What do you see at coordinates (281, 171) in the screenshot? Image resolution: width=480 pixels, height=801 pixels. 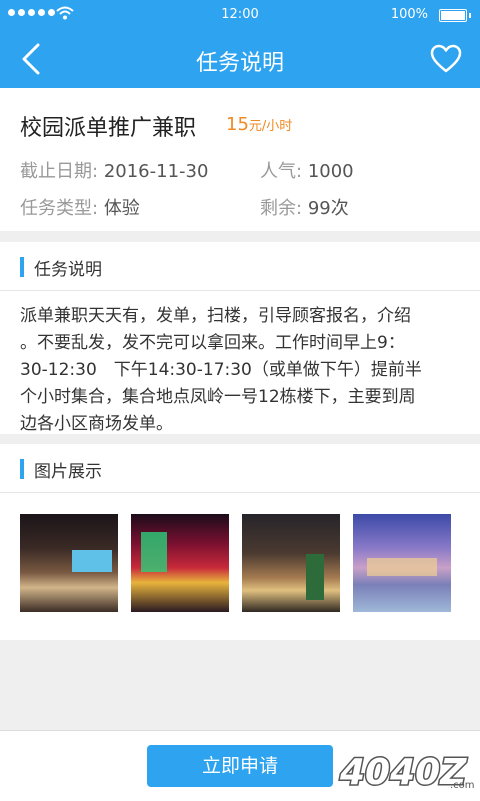 I see `popularity-label: 人气:` at bounding box center [281, 171].